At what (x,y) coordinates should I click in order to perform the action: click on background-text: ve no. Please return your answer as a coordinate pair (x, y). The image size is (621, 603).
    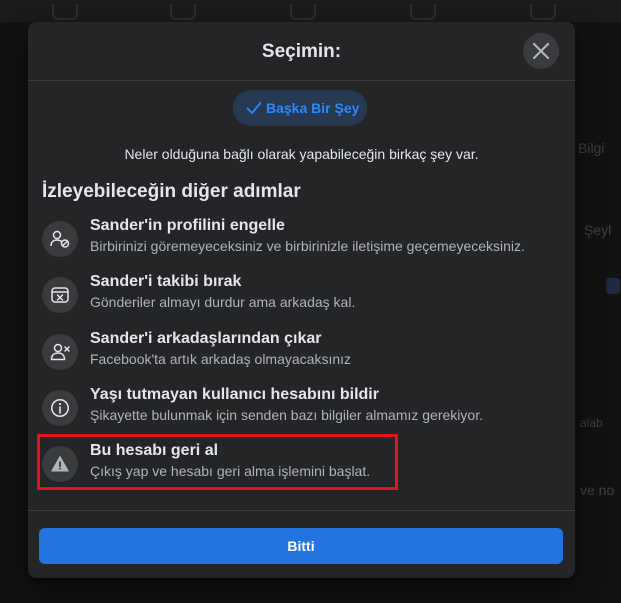
    Looking at the image, I should click on (597, 490).